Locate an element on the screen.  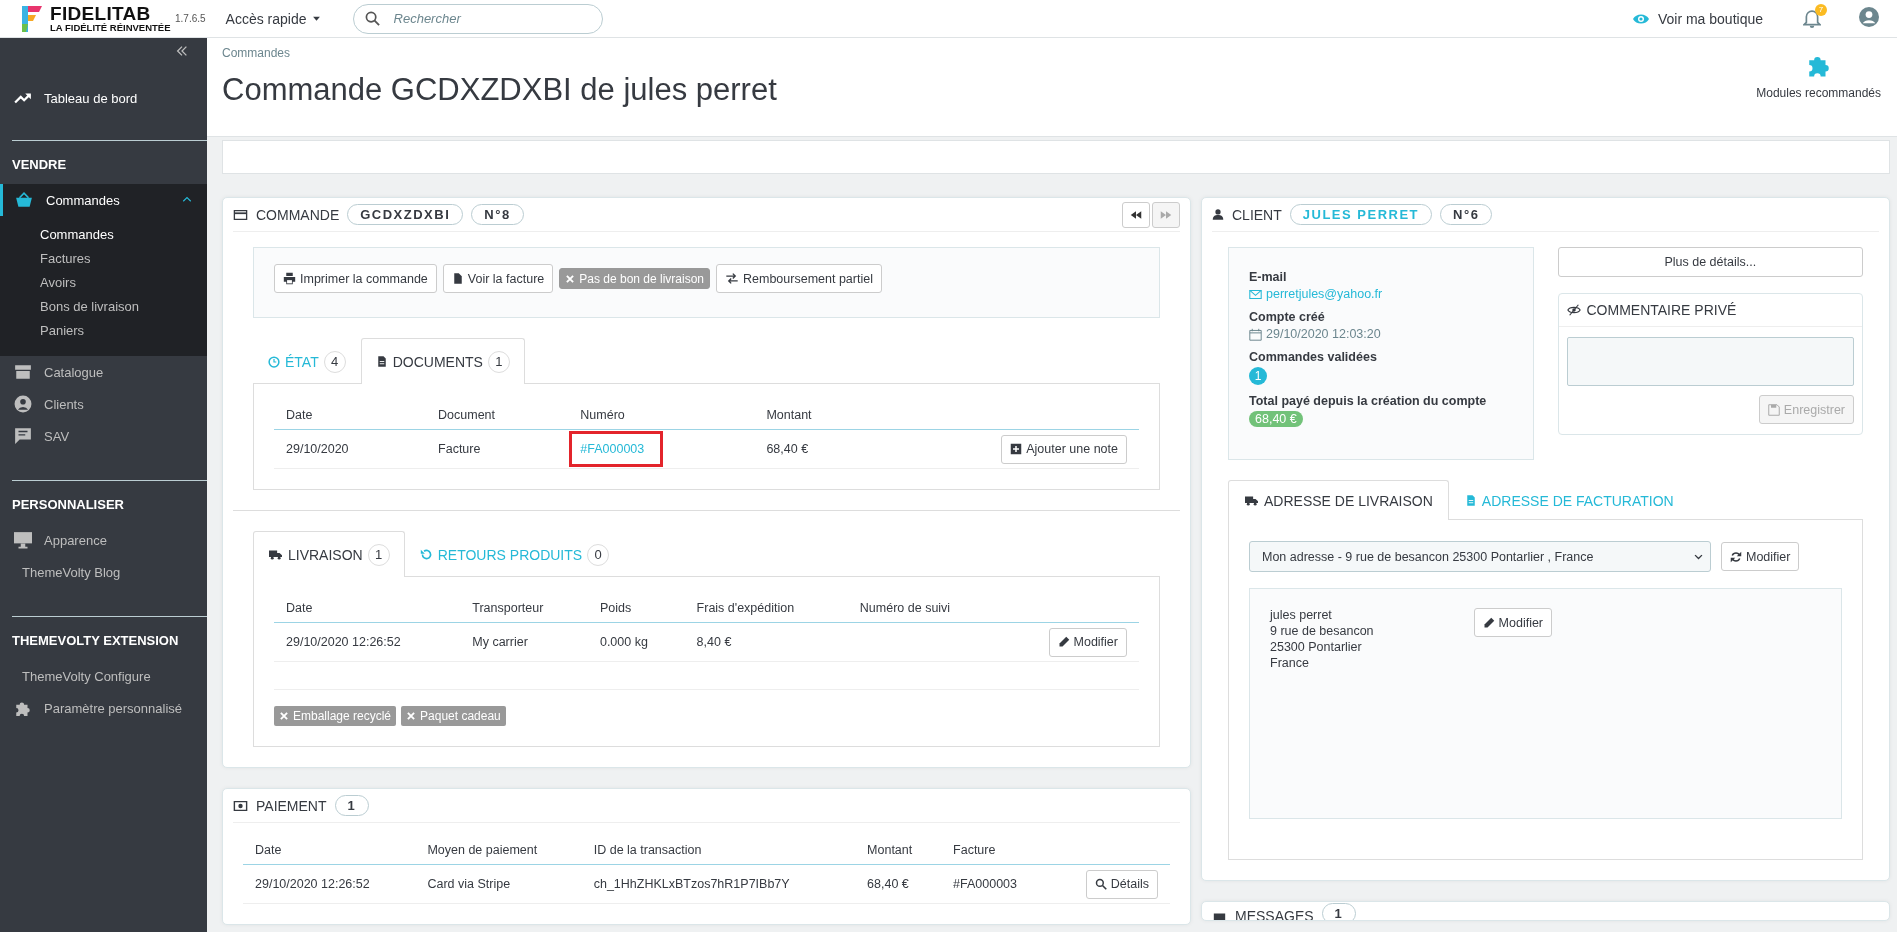
column-header: Montant is located at coordinates (898, 850).